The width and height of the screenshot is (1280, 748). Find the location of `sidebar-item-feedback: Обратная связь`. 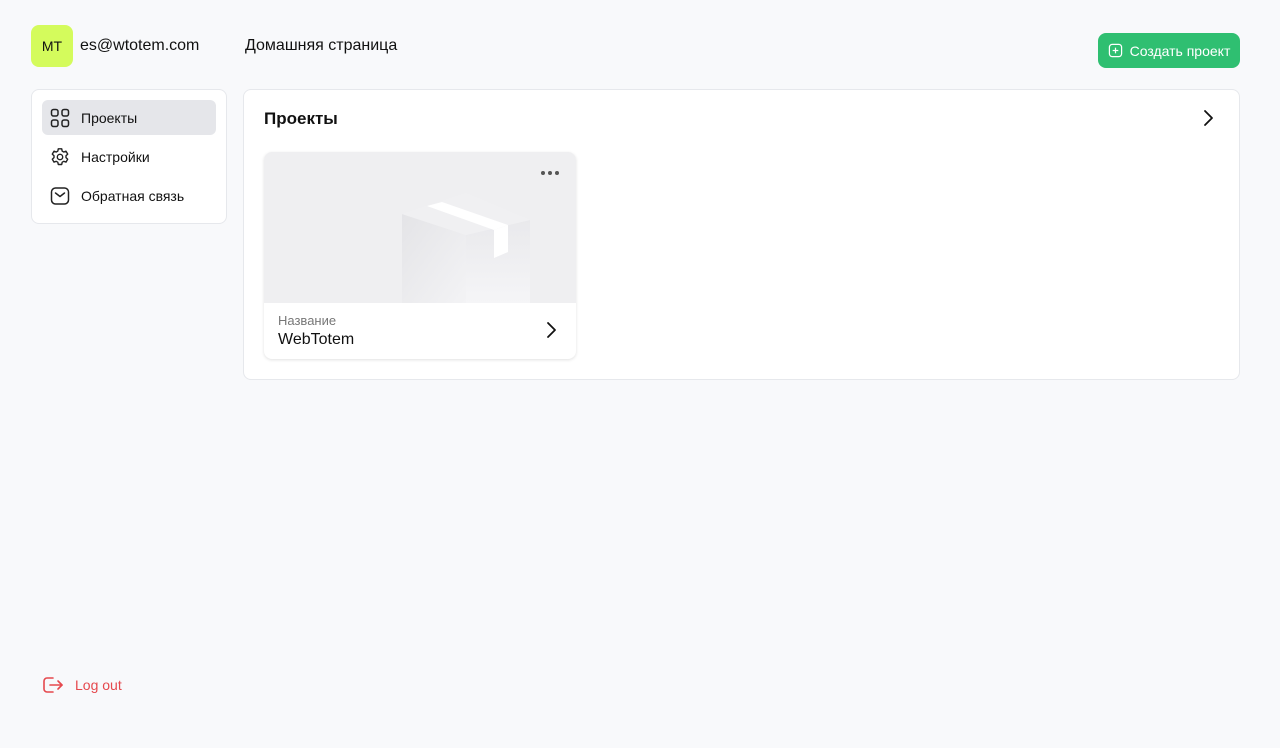

sidebar-item-feedback: Обратная связь is located at coordinates (129, 195).